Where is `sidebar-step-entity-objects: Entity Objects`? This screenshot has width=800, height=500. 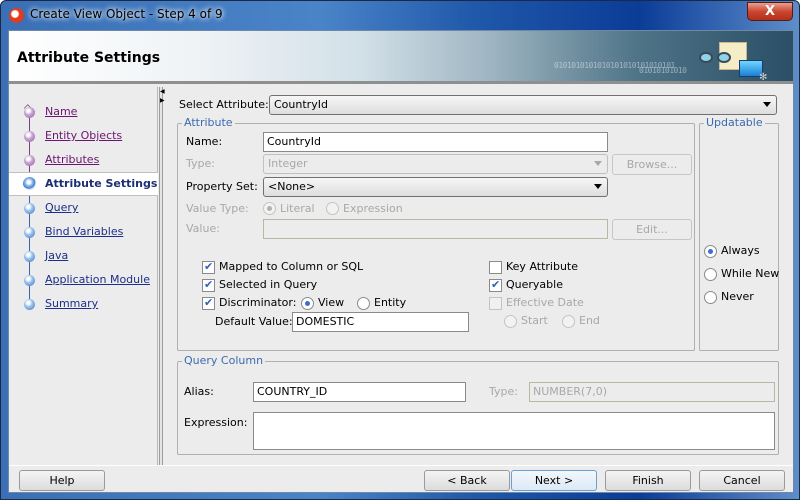
sidebar-step-entity-objects: Entity Objects is located at coordinates (83, 136).